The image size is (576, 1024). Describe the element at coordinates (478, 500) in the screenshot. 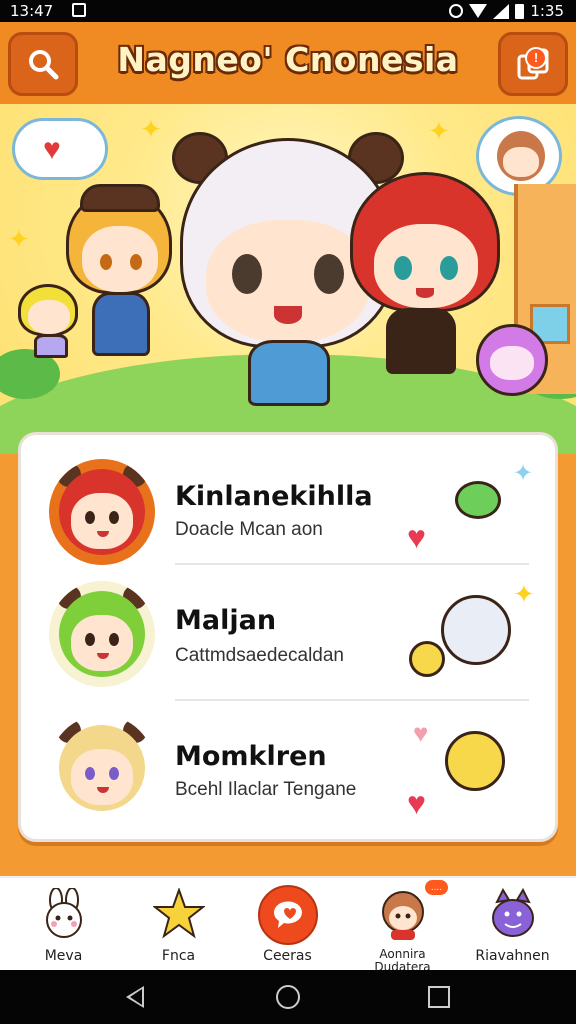

I see `frog-sticker-icon` at that location.